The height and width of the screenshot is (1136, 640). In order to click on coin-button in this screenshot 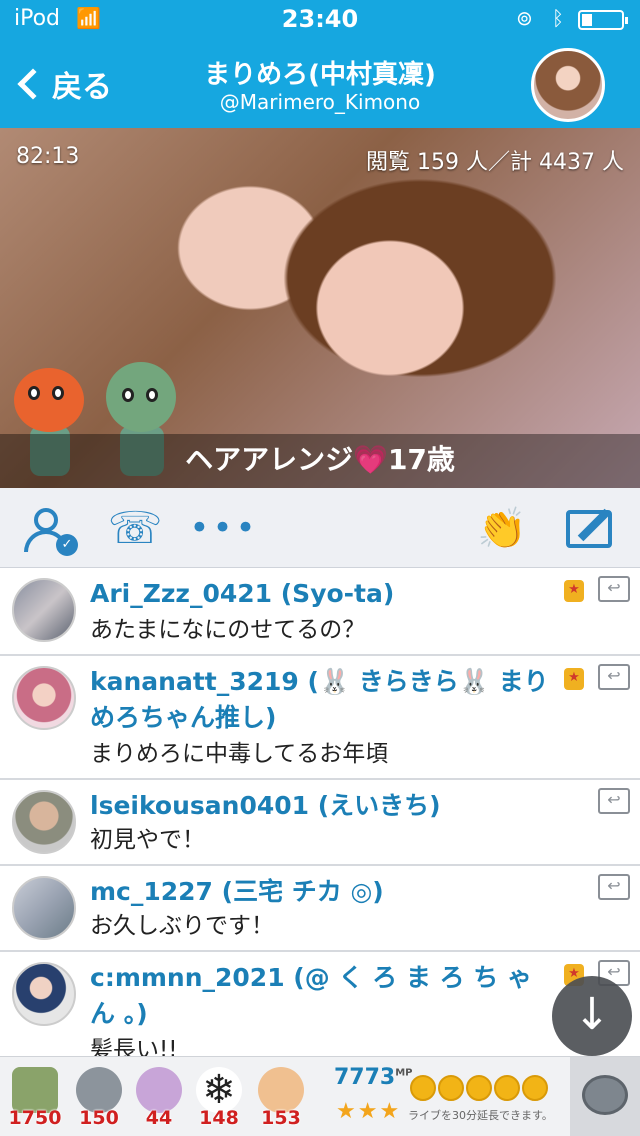, I will do `click(605, 1096)`.